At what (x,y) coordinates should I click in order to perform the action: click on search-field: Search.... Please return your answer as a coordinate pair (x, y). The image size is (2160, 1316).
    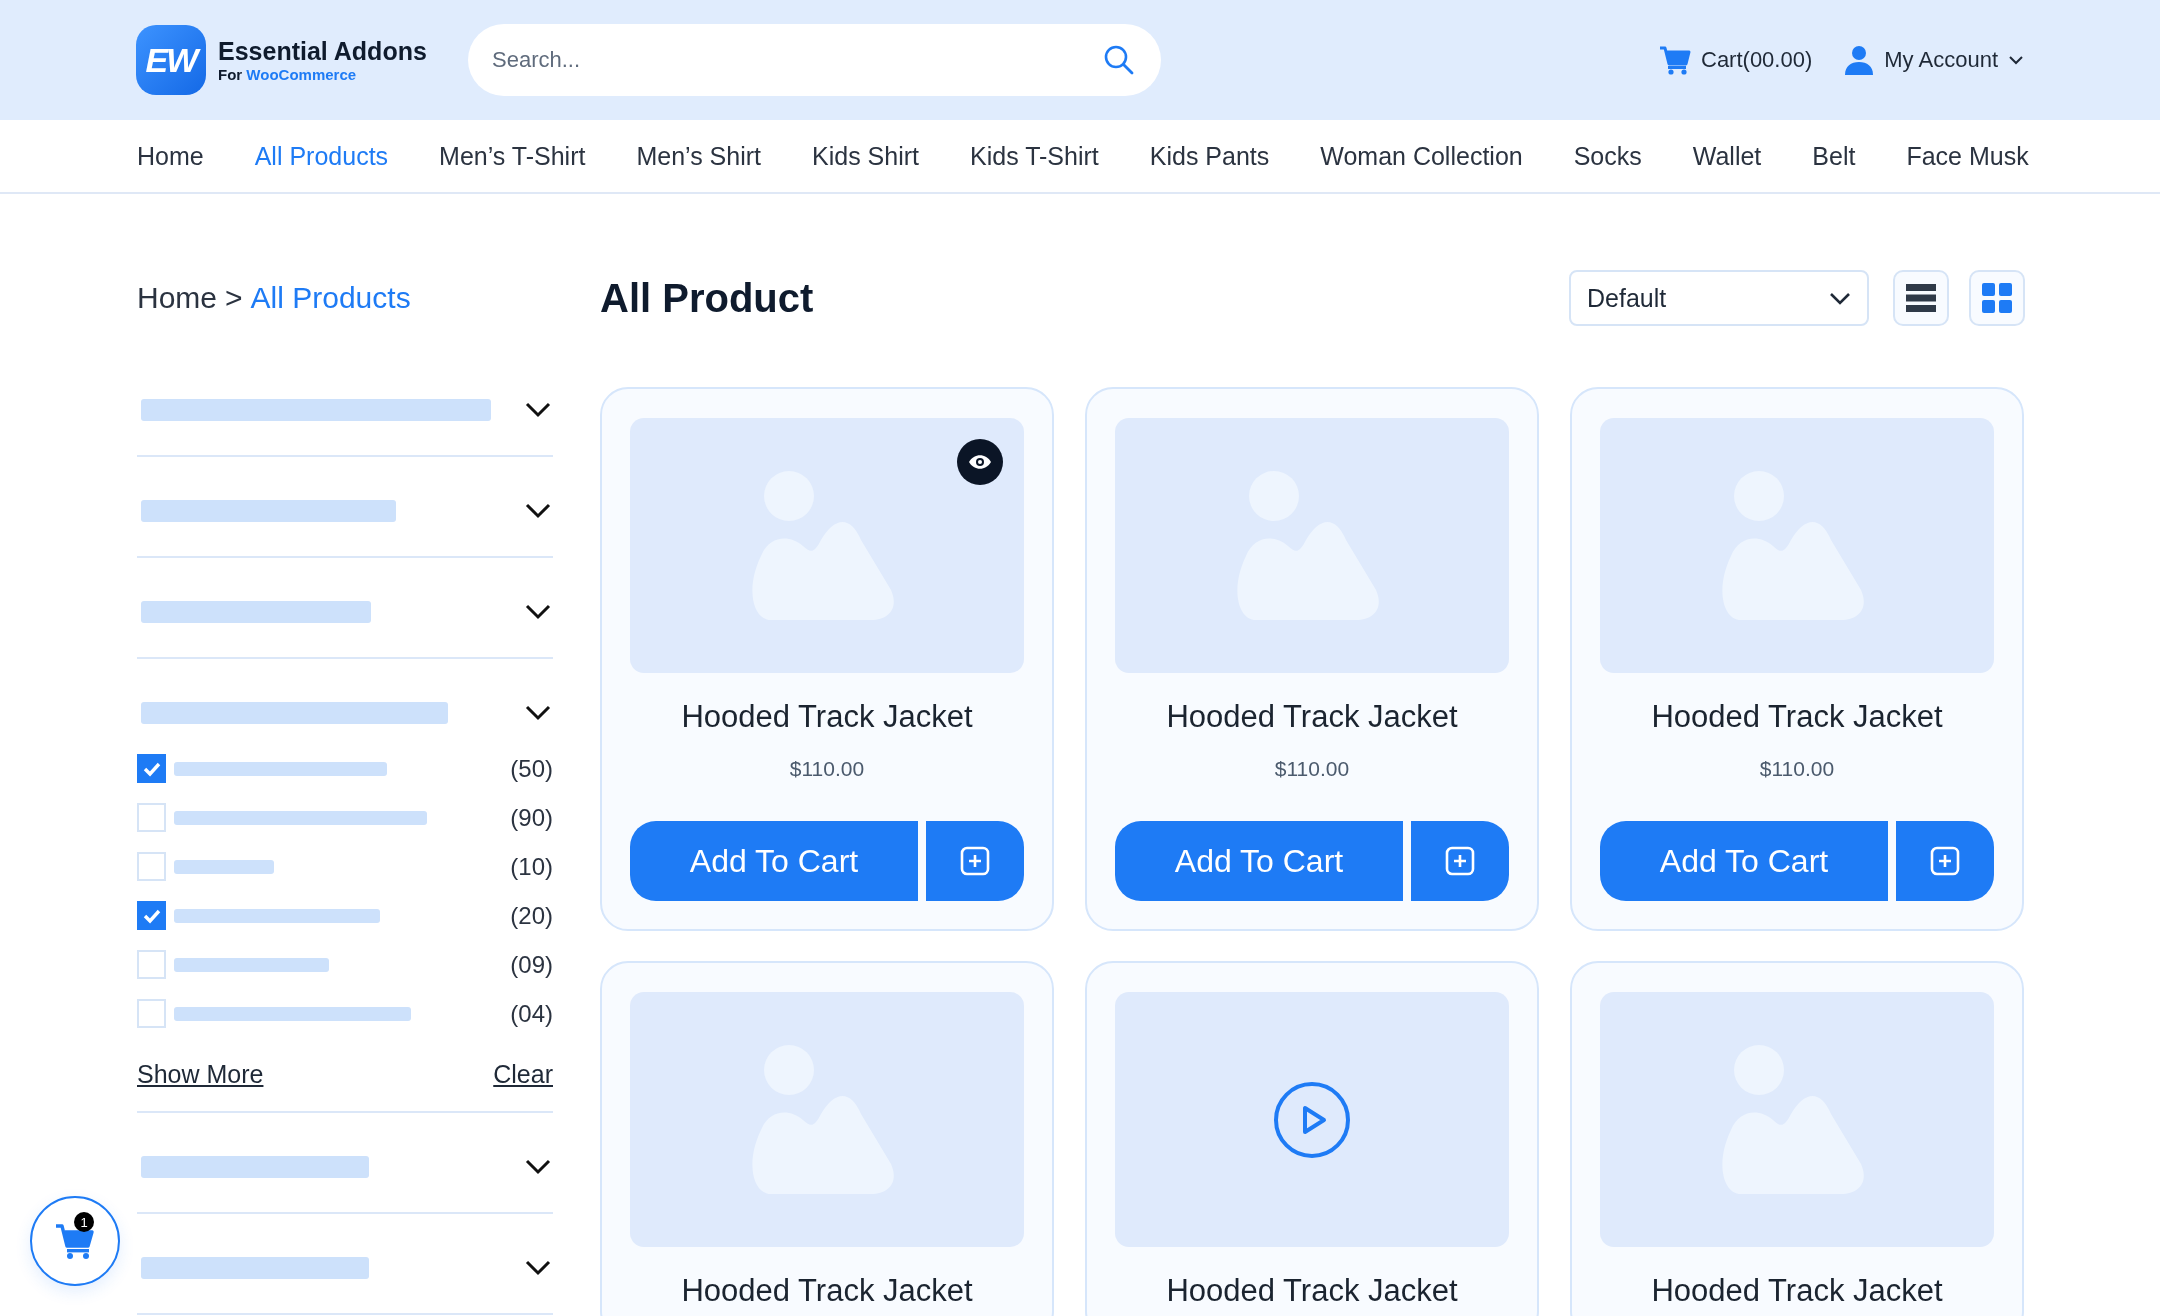
    Looking at the image, I should click on (814, 60).